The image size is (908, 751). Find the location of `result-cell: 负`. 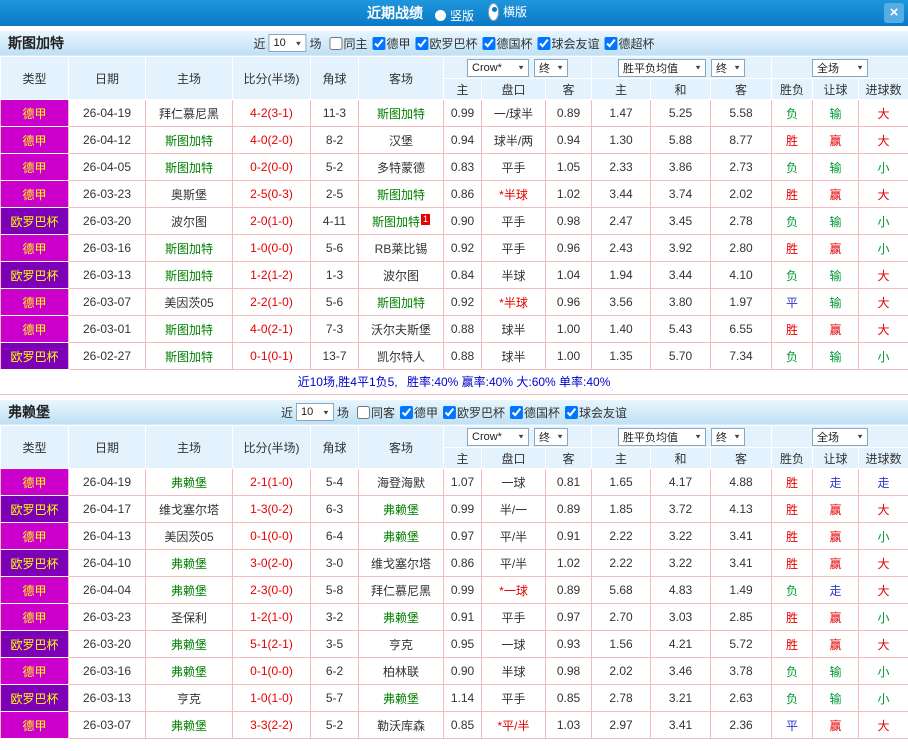

result-cell: 负 is located at coordinates (792, 221).